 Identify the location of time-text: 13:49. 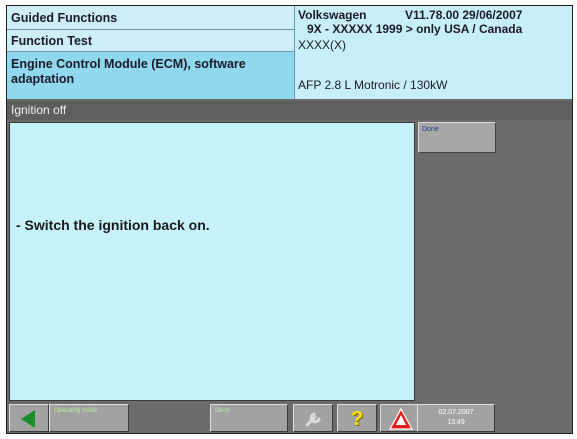
(456, 422).